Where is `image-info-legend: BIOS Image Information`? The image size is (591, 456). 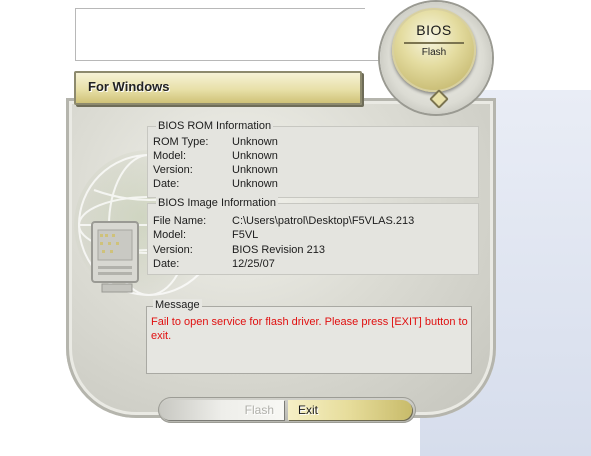
image-info-legend: BIOS Image Information is located at coordinates (217, 203).